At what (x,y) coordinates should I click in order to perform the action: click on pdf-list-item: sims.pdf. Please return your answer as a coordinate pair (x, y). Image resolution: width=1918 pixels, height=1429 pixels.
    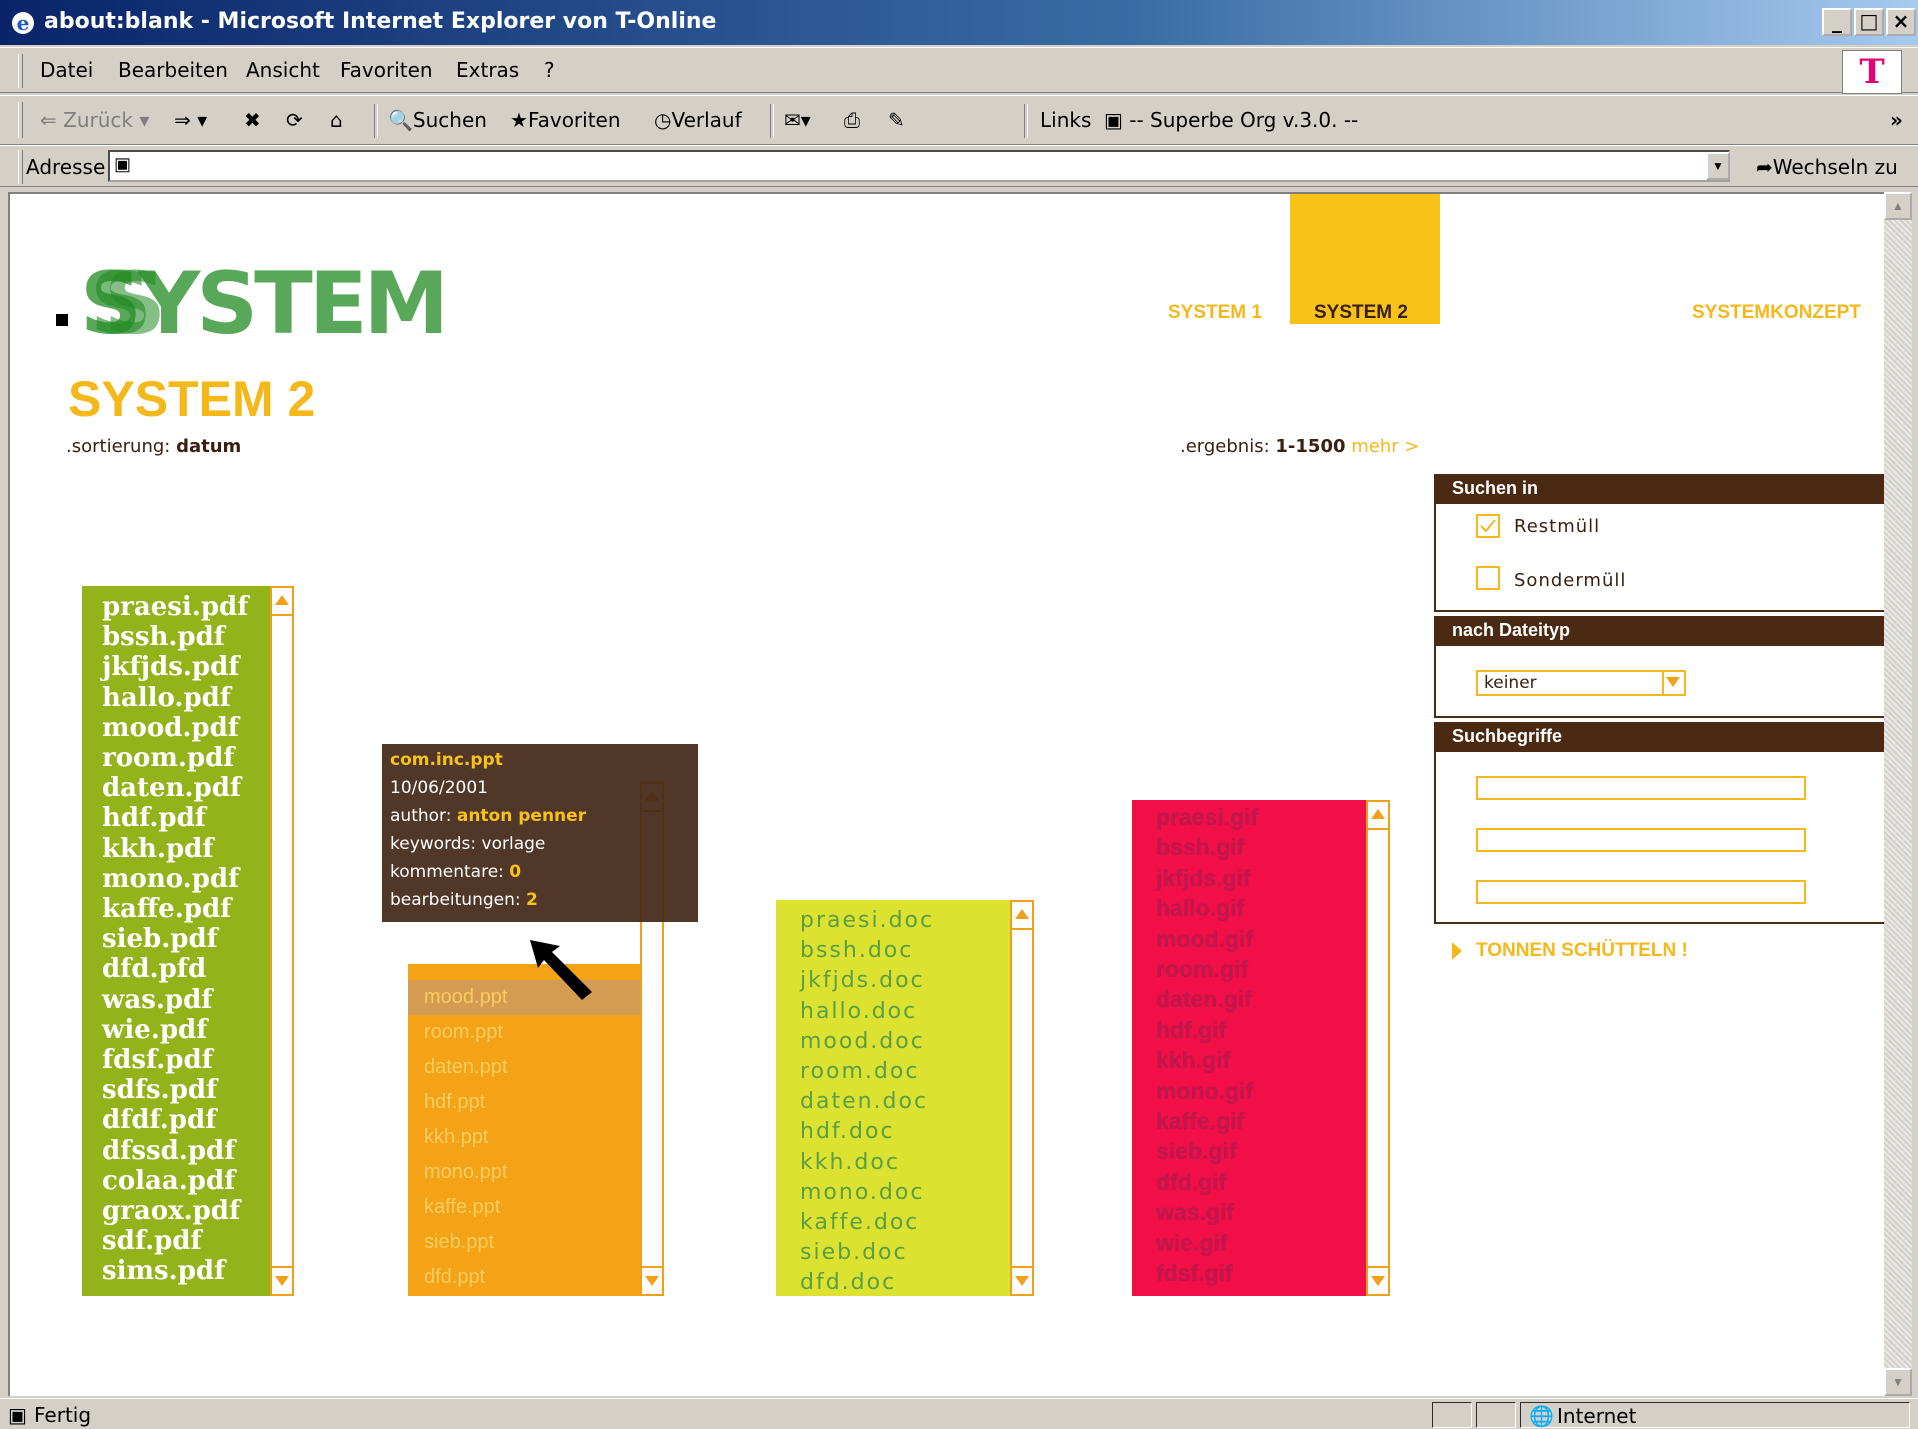
    Looking at the image, I should click on (176, 1271).